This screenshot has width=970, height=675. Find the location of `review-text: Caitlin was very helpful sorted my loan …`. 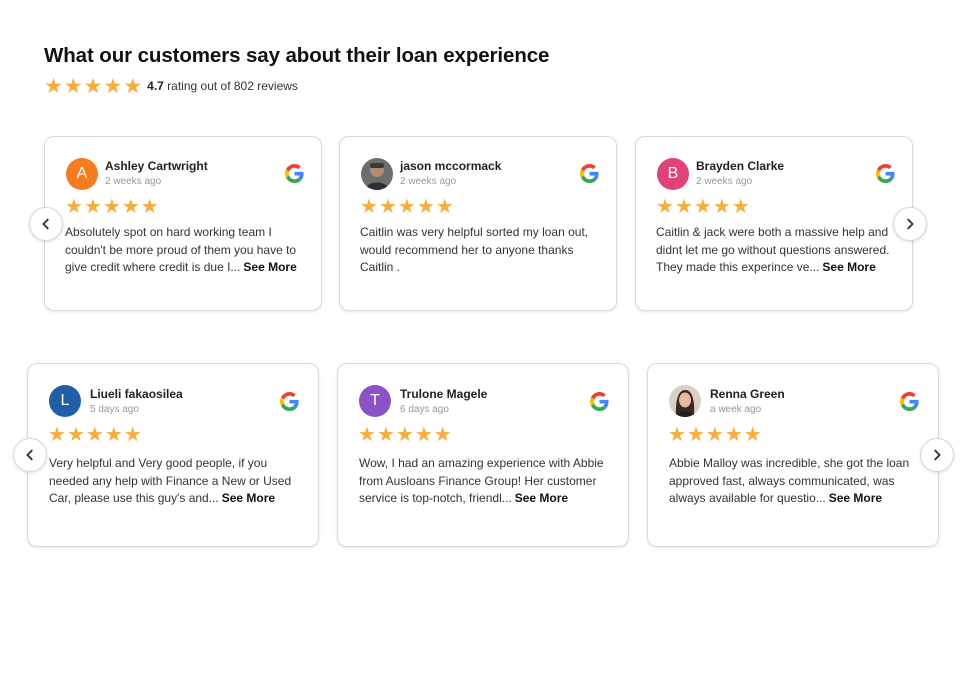

review-text: Caitlin was very helpful sorted my loan … is located at coordinates (480, 250).